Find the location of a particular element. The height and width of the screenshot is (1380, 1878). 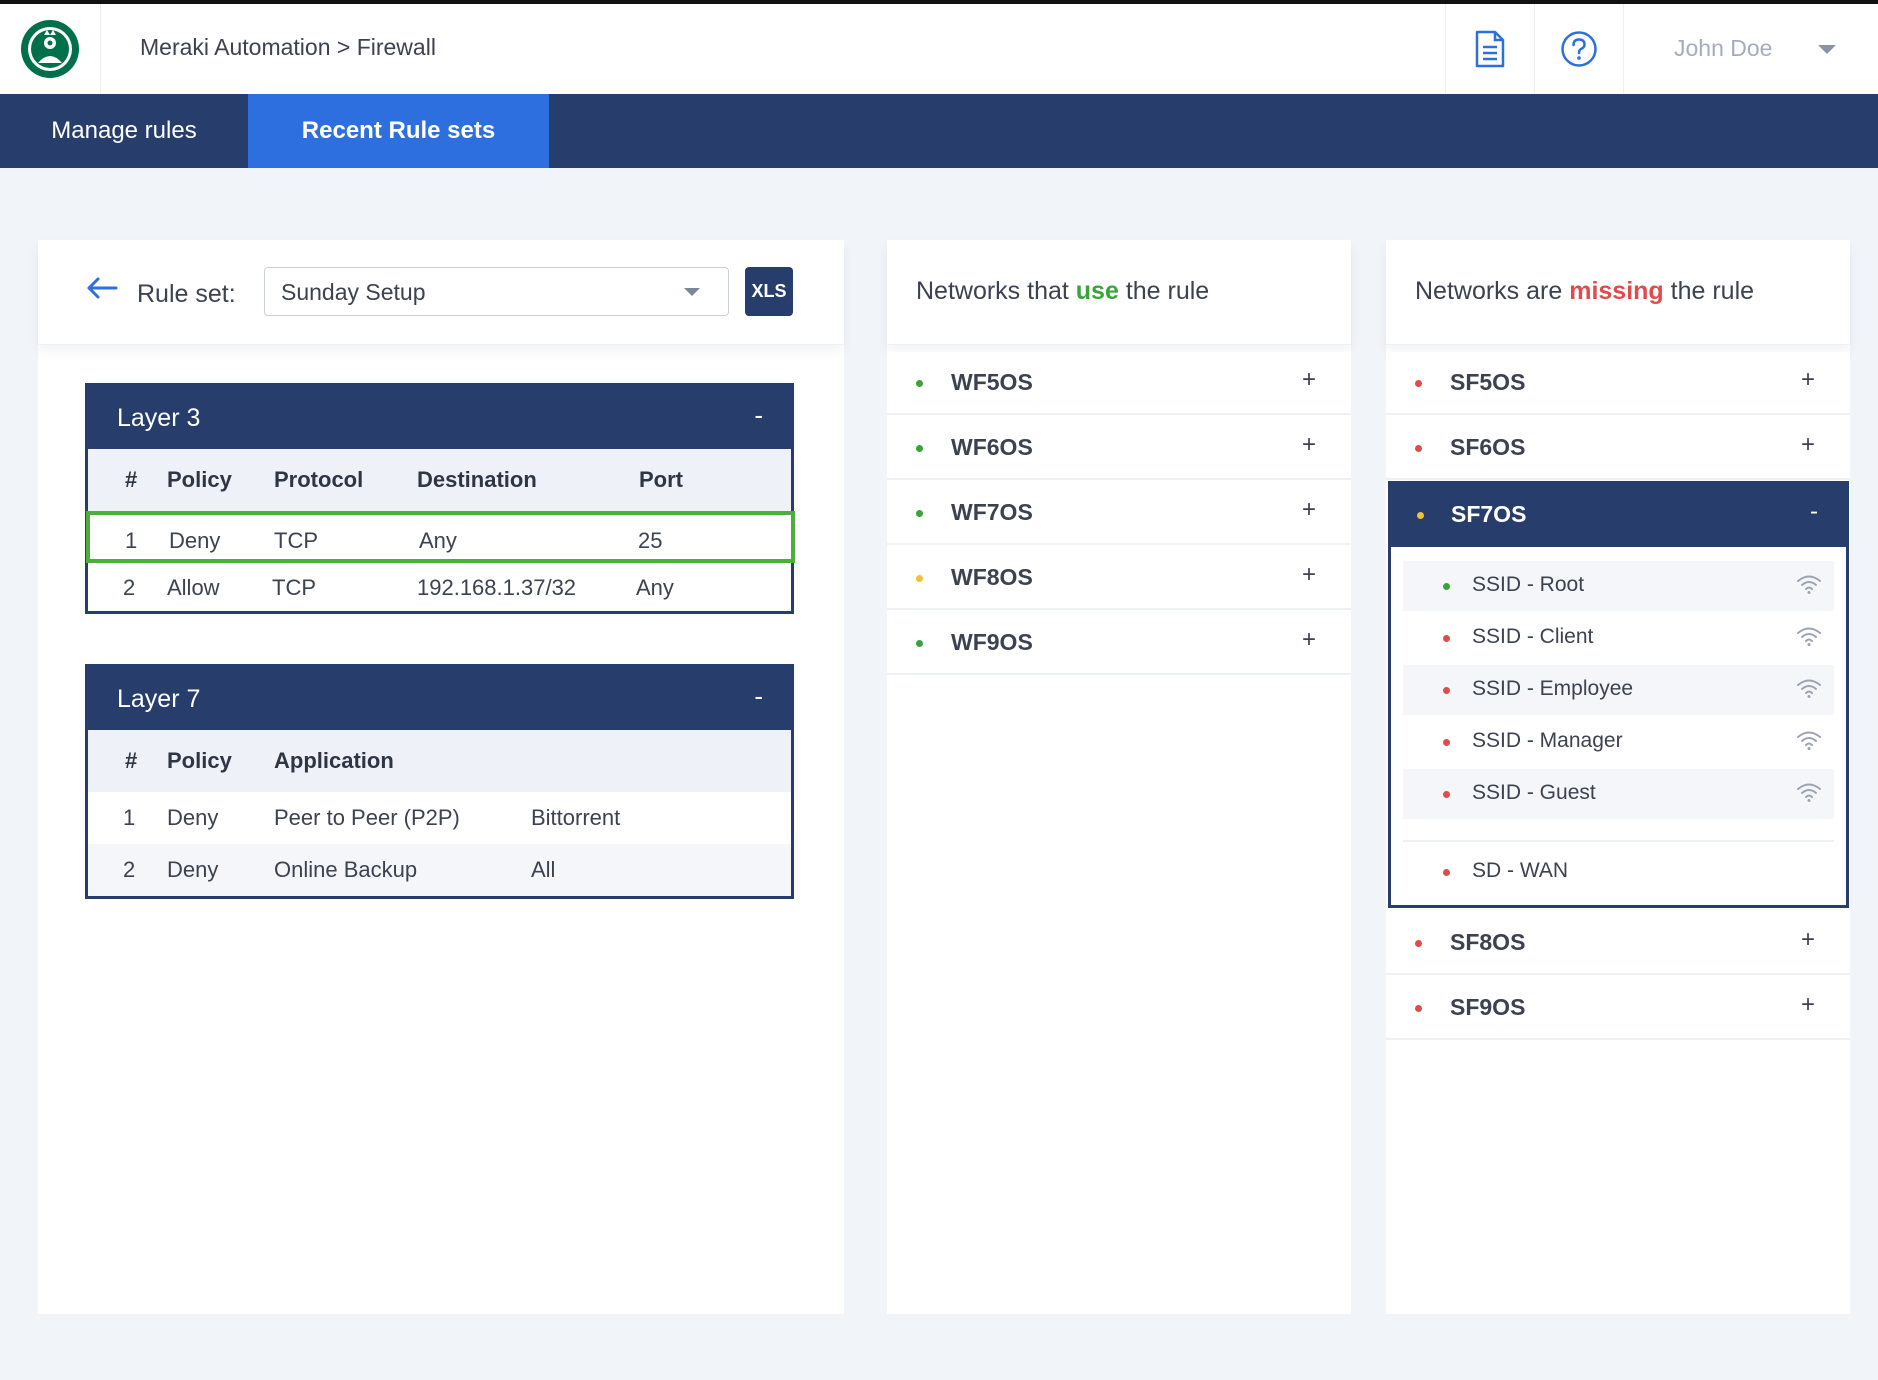

ssid-row: SSID - Root is located at coordinates (1618, 586).